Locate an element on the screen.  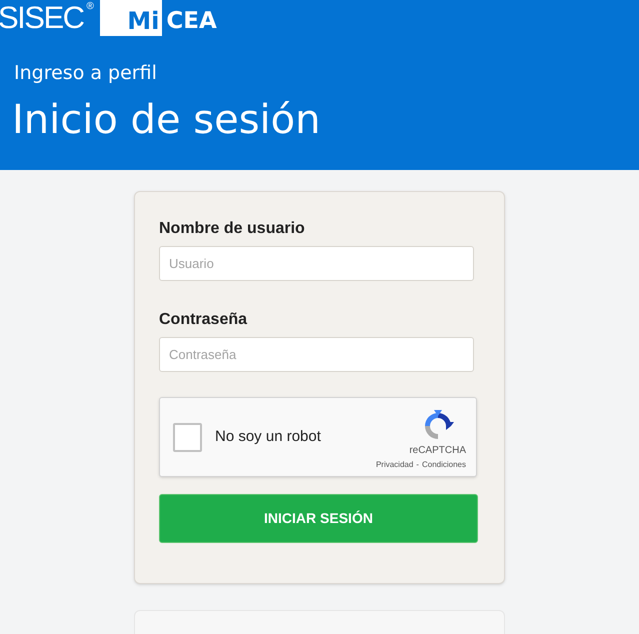
text-field: Usuario is located at coordinates (316, 263).